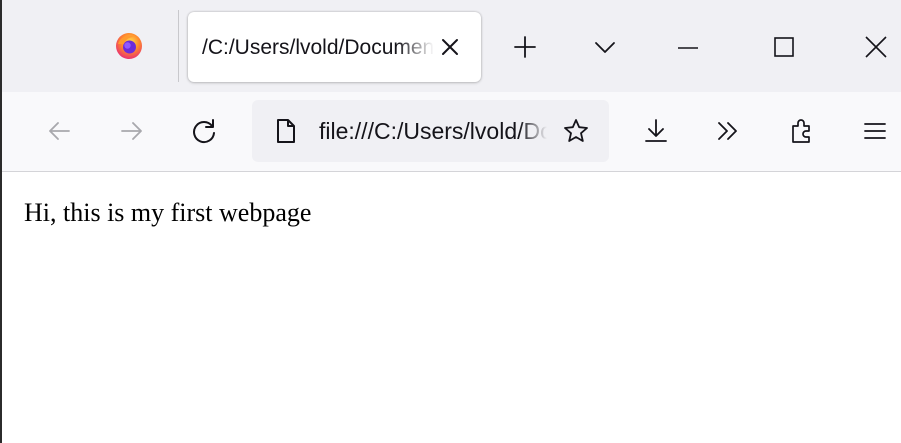  I want to click on reload-icon, so click(204, 131).